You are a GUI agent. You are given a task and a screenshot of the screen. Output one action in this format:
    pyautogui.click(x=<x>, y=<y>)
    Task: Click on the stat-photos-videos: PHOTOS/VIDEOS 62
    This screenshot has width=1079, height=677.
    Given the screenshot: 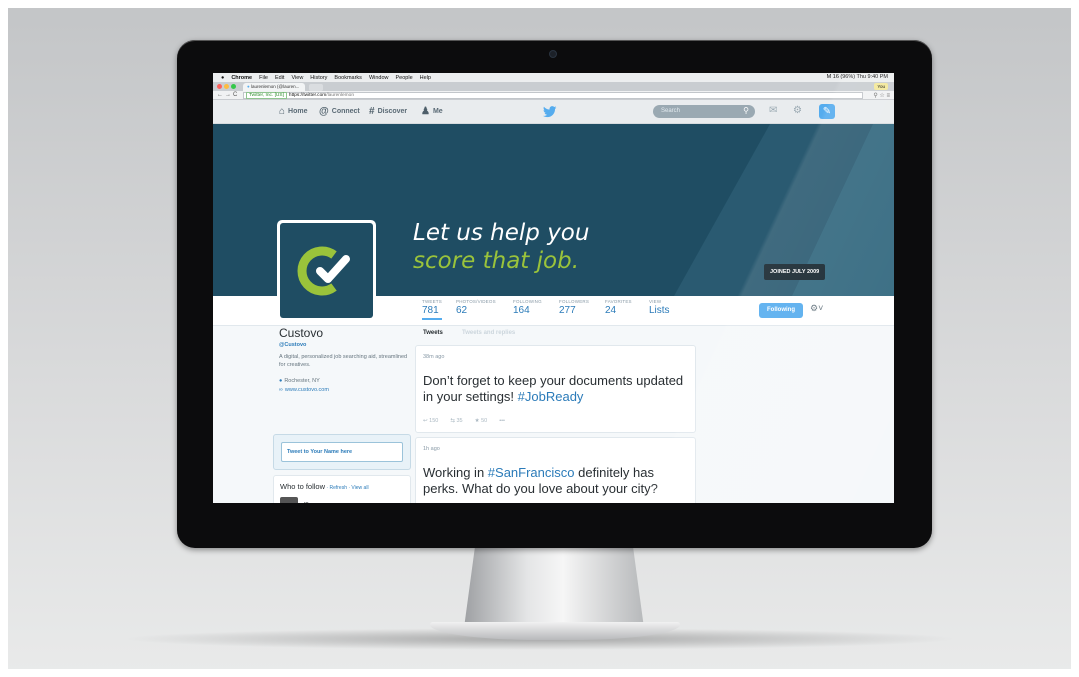 What is the action you would take?
    pyautogui.click(x=476, y=307)
    